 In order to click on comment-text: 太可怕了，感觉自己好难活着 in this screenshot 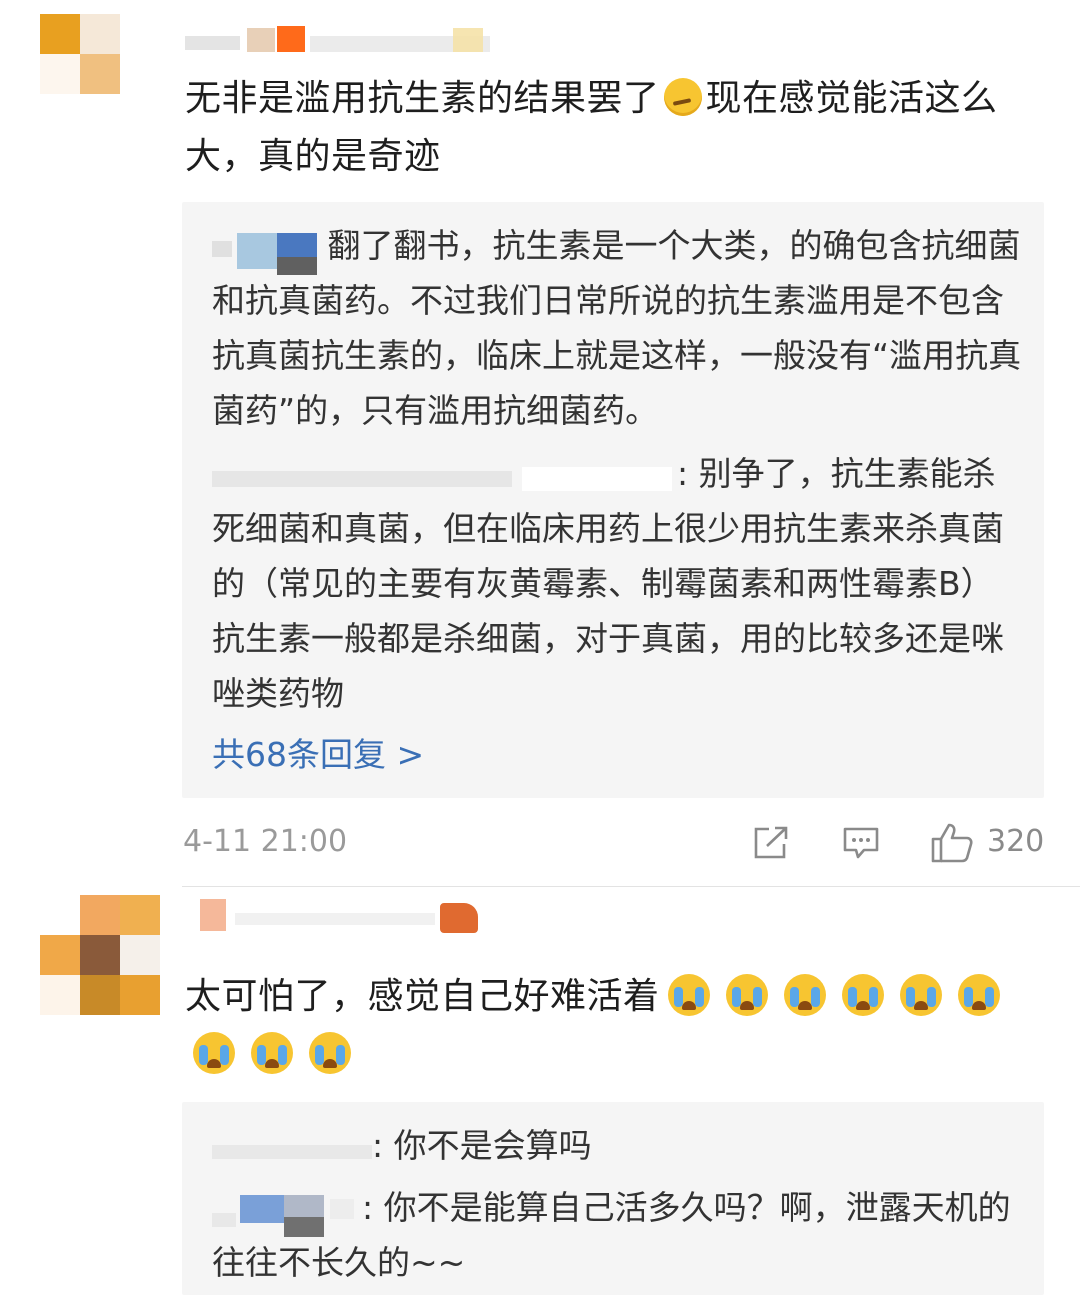, I will do `click(620, 1026)`.